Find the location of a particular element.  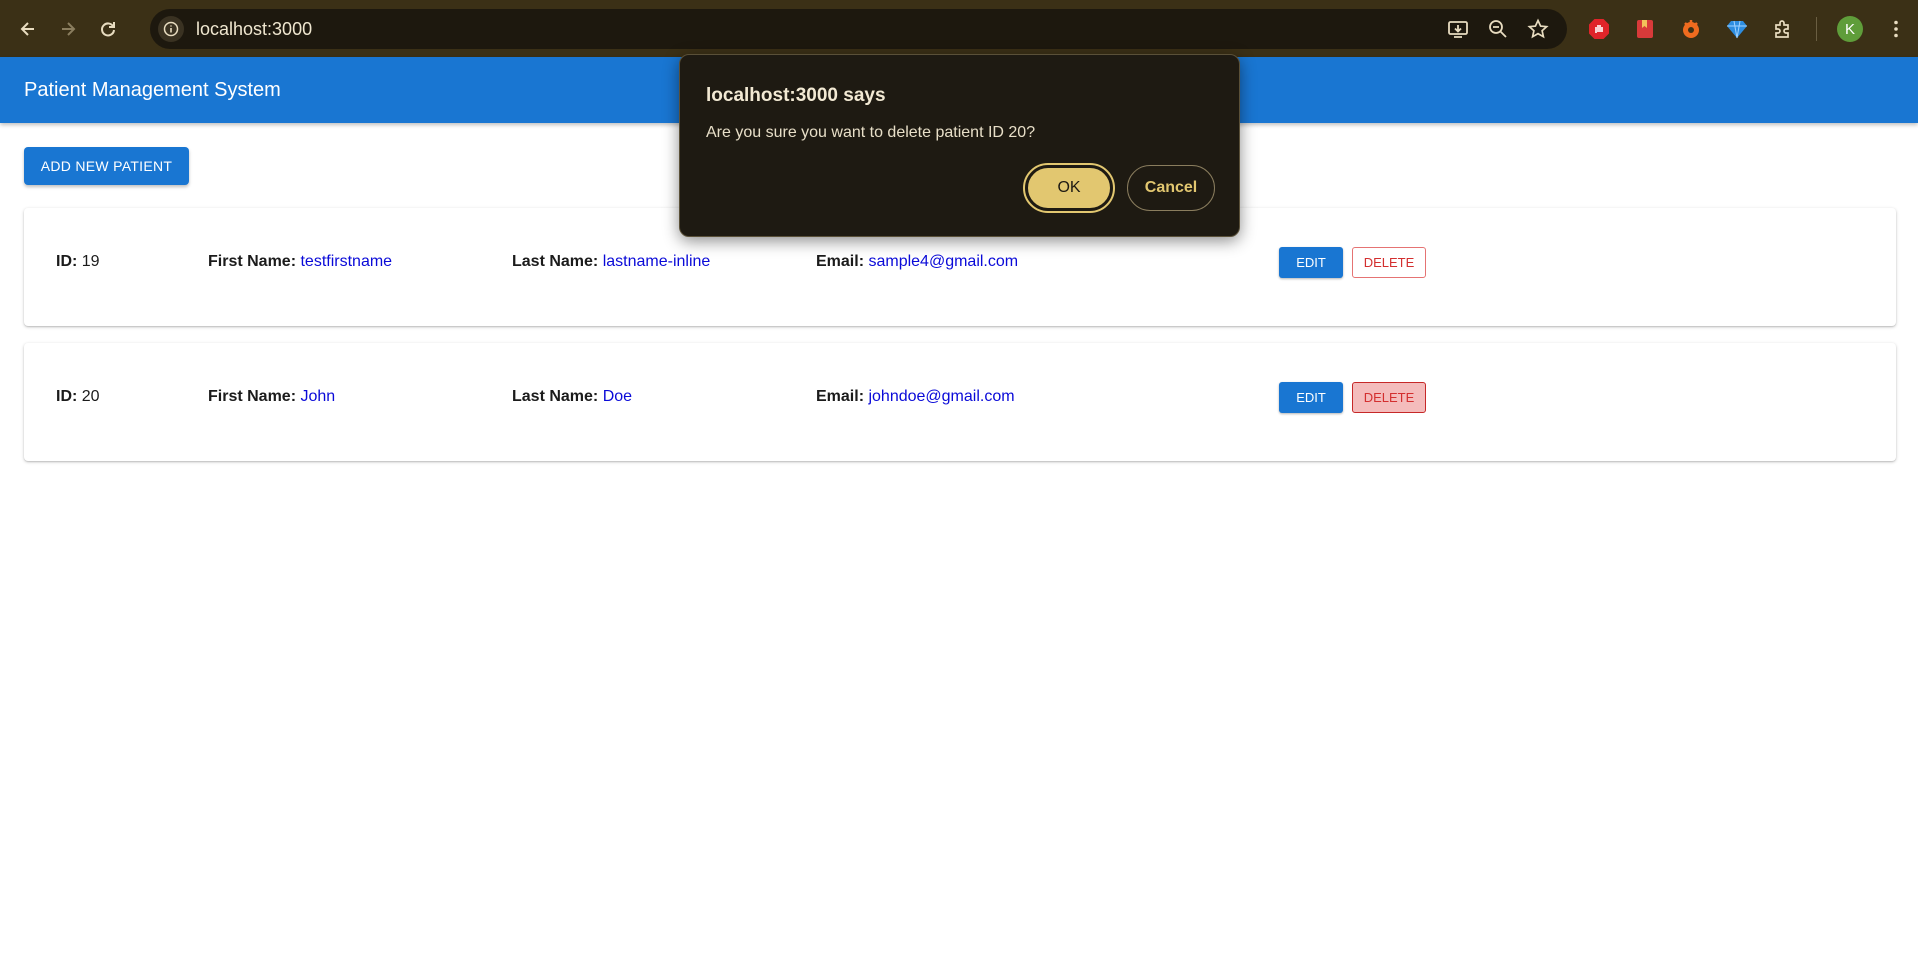

ok-button: OK is located at coordinates (1069, 188).